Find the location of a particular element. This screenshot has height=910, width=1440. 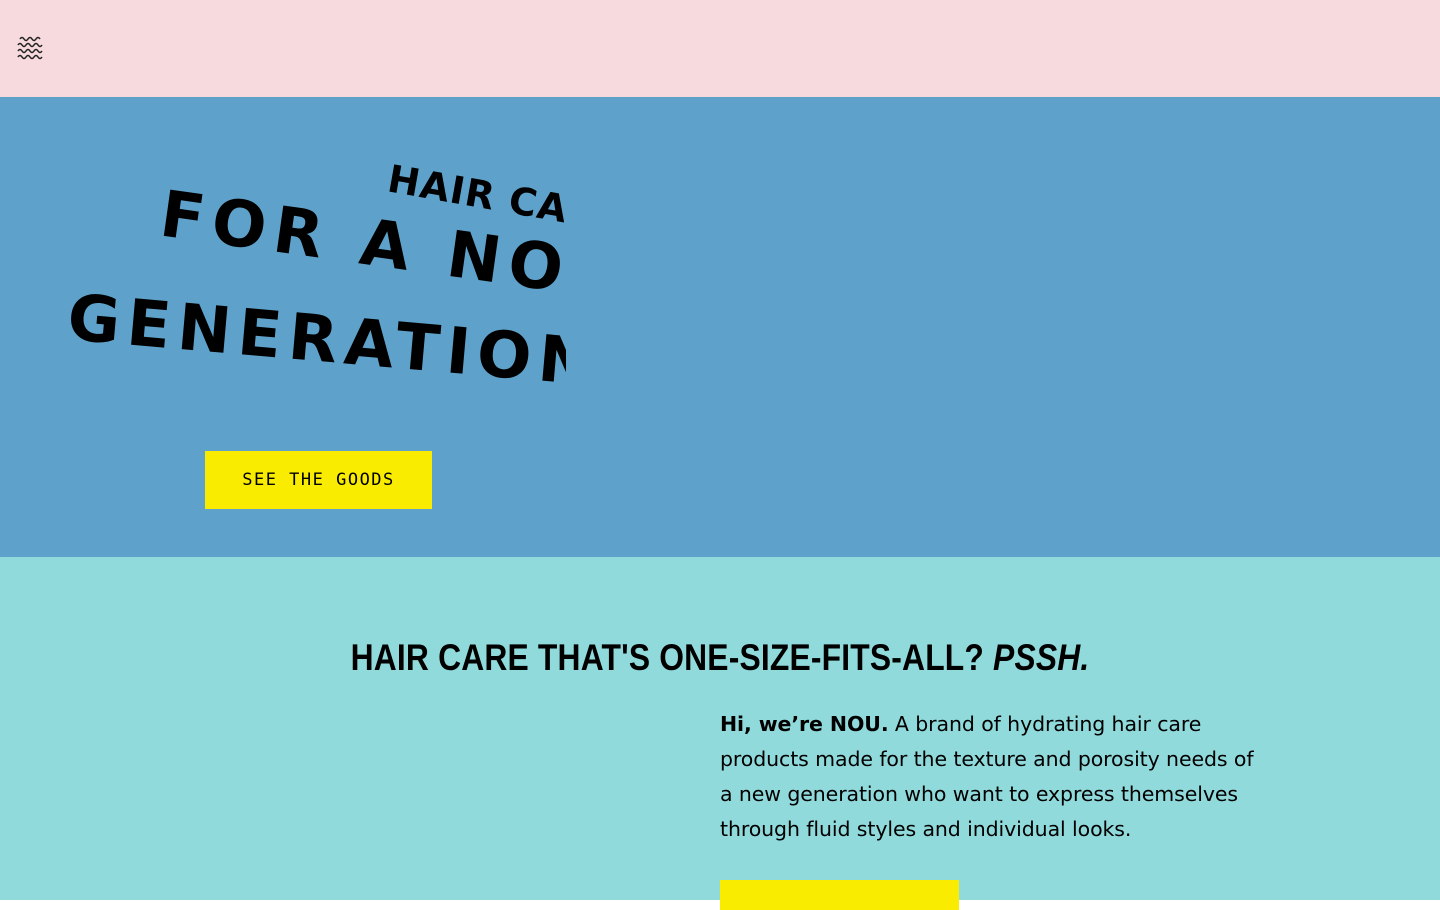

waves-menu-icon is located at coordinates (30, 48).